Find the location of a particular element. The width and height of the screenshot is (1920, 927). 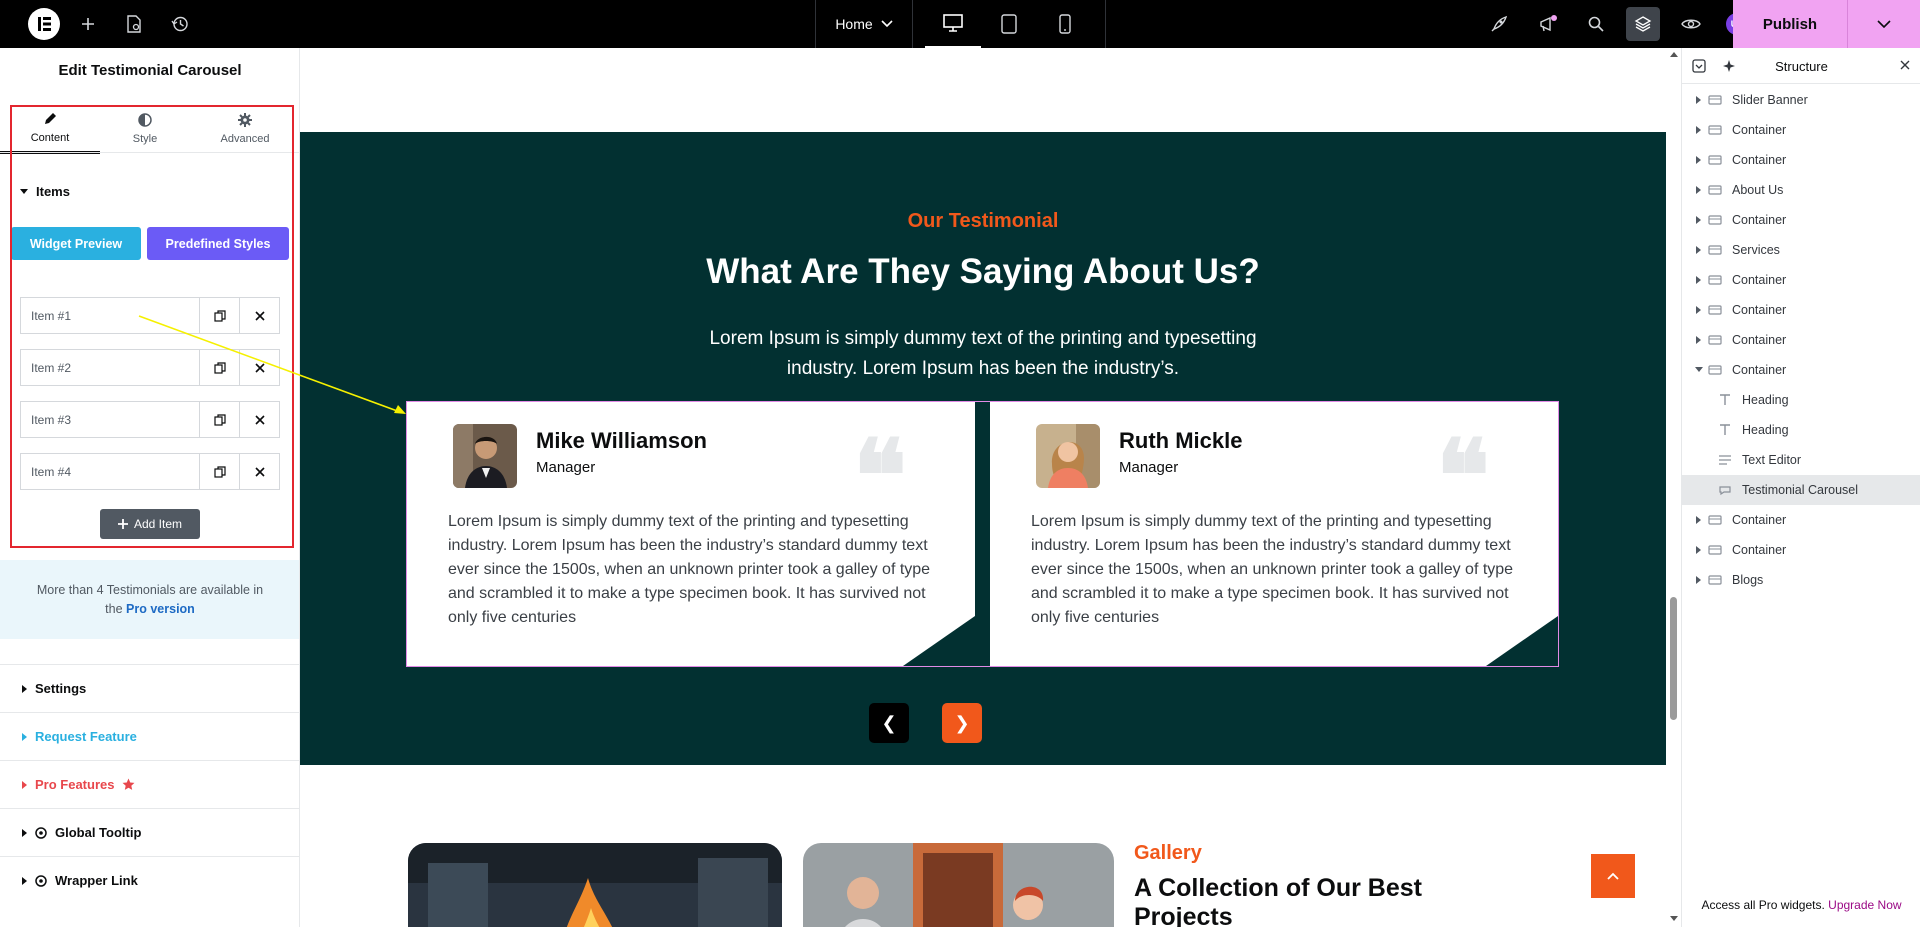

device-desktop-button is located at coordinates (953, 24).